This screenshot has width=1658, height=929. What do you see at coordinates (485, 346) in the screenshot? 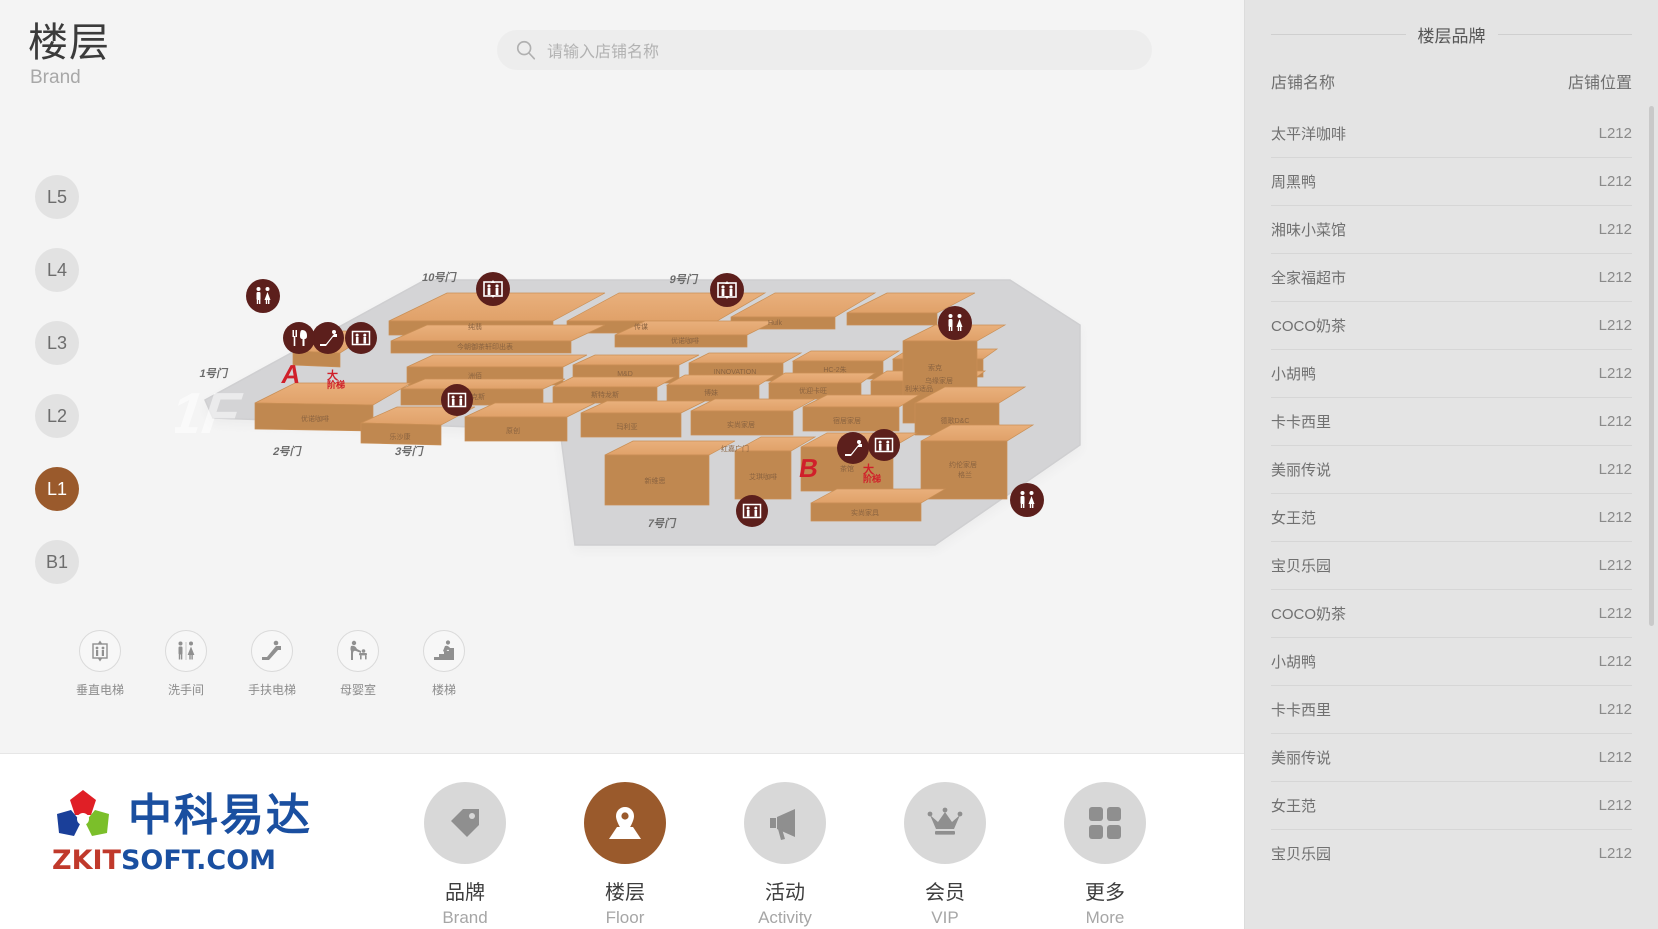
I see `svg-text: 今朝御茶轩印出表` at bounding box center [485, 346].